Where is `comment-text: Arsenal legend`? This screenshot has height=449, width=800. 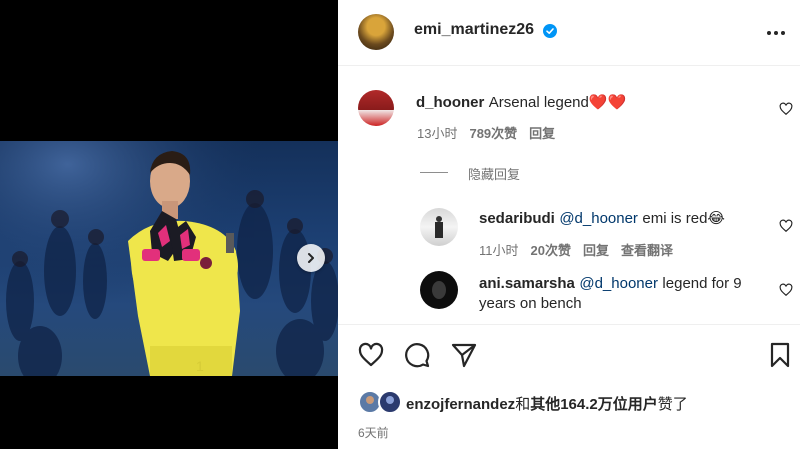 comment-text: Arsenal legend is located at coordinates (538, 102).